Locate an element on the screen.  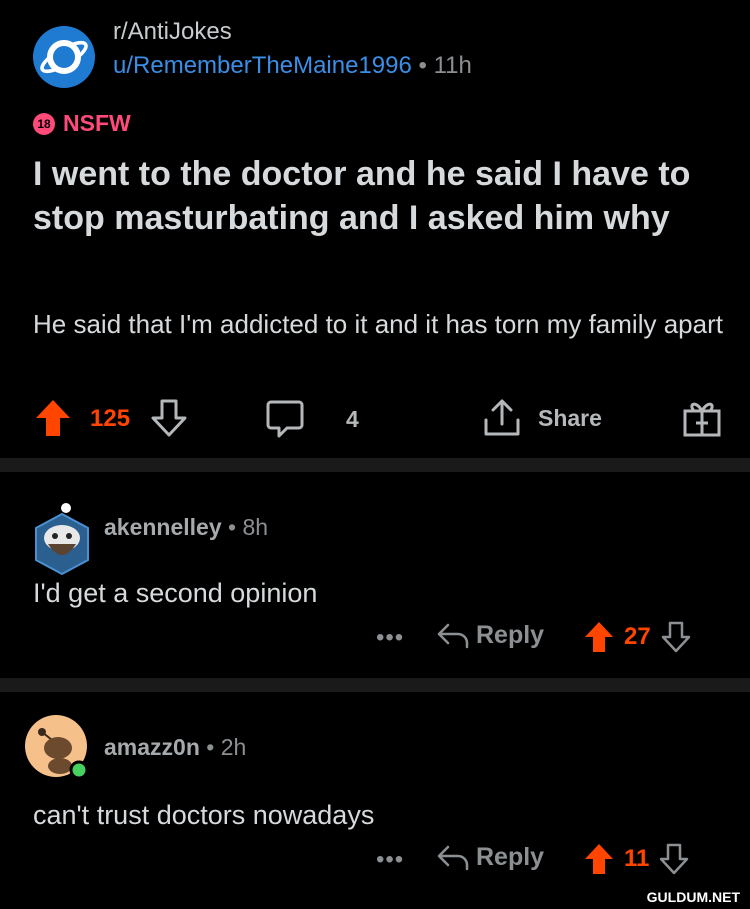
author-line: u/RememberTheMaine1996 • 11h is located at coordinates (292, 66).